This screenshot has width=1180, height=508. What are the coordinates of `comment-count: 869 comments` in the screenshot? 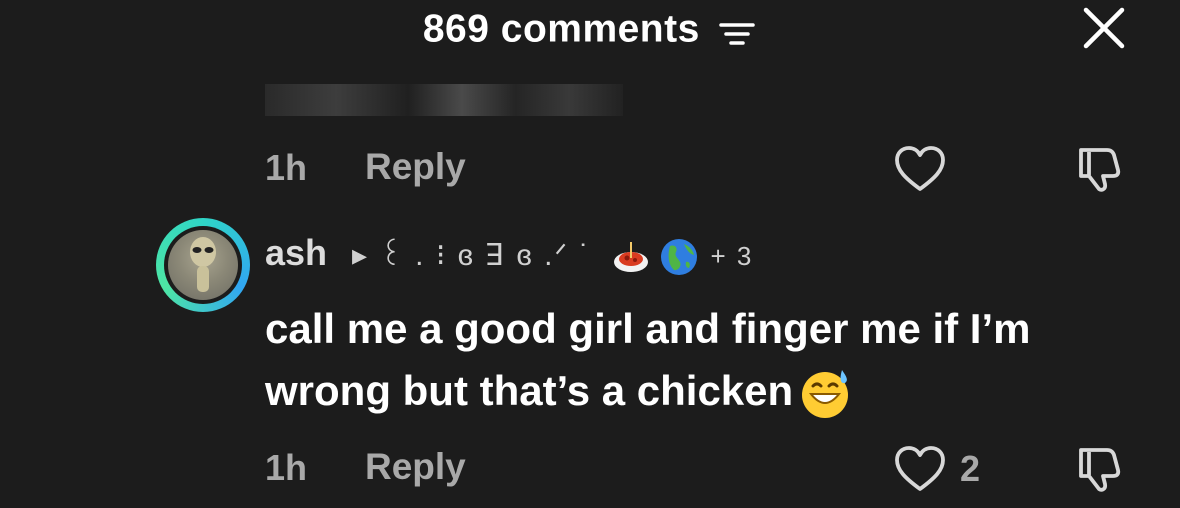 It's located at (561, 29).